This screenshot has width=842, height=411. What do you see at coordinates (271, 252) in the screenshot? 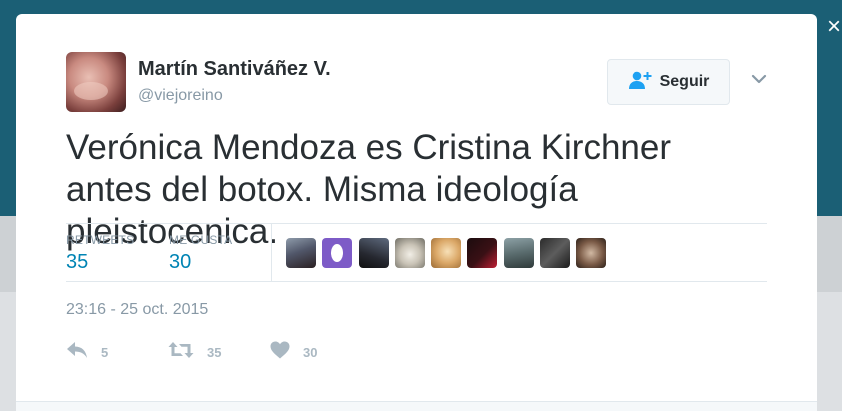
I see `stats-divider` at bounding box center [271, 252].